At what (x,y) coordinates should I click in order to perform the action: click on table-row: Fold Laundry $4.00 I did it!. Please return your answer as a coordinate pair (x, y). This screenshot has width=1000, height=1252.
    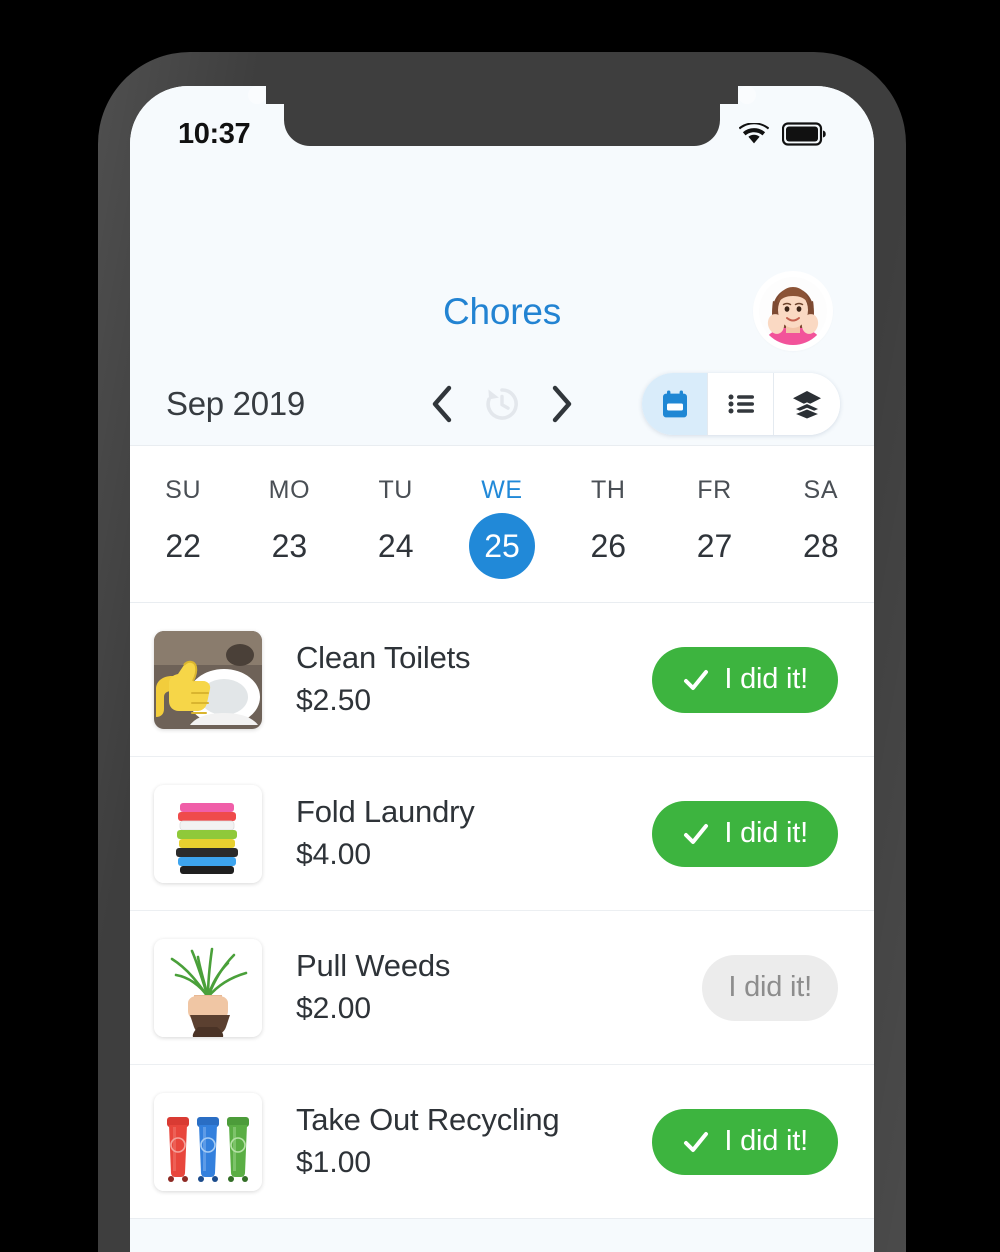
    Looking at the image, I should click on (502, 834).